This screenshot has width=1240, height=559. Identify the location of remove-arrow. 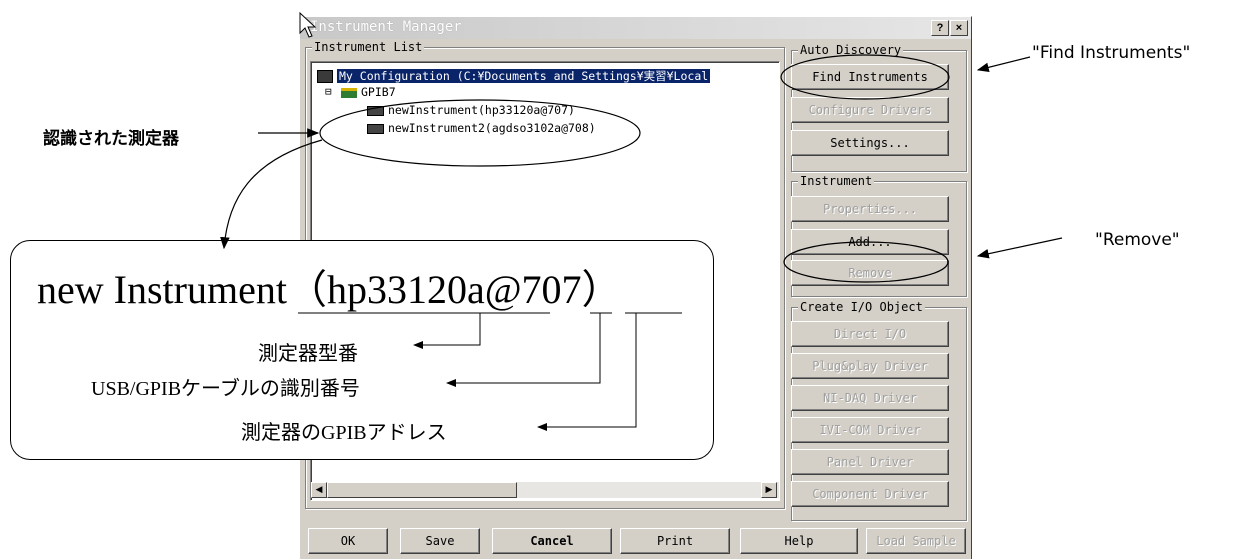
(1019, 248).